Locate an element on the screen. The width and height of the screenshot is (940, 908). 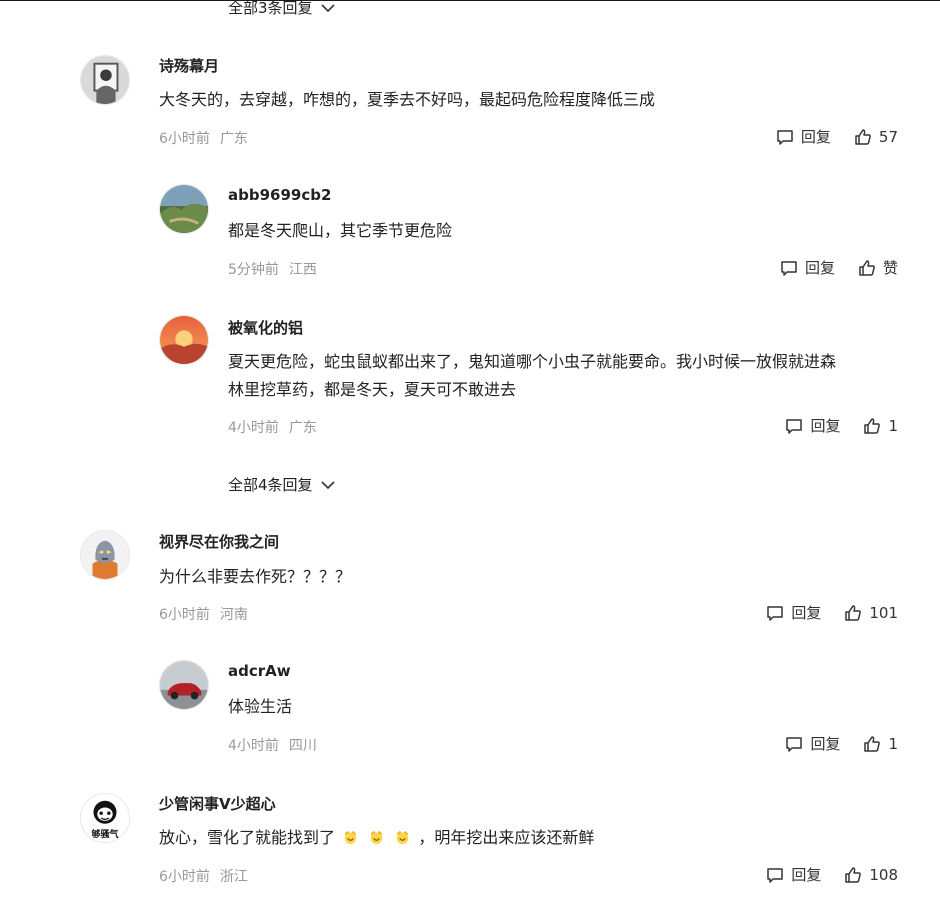
reply-meta: 4小时前 广东 is located at coordinates (272, 427).